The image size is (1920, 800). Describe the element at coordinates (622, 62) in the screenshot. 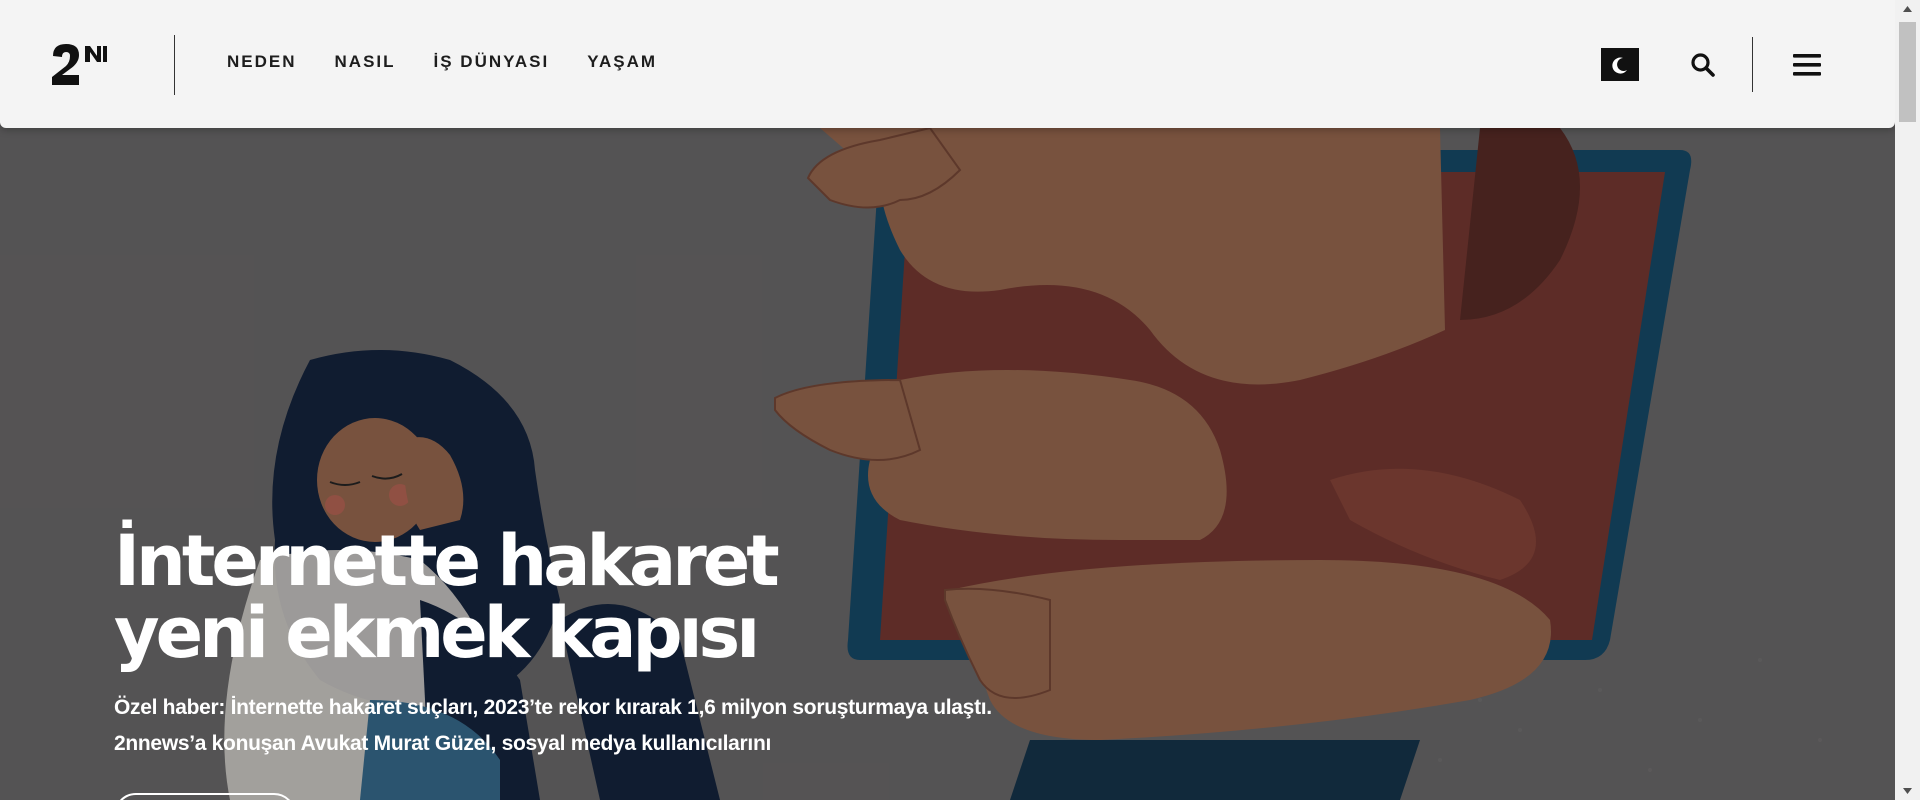

I see `nav-item-yasam: YAŞAM` at that location.